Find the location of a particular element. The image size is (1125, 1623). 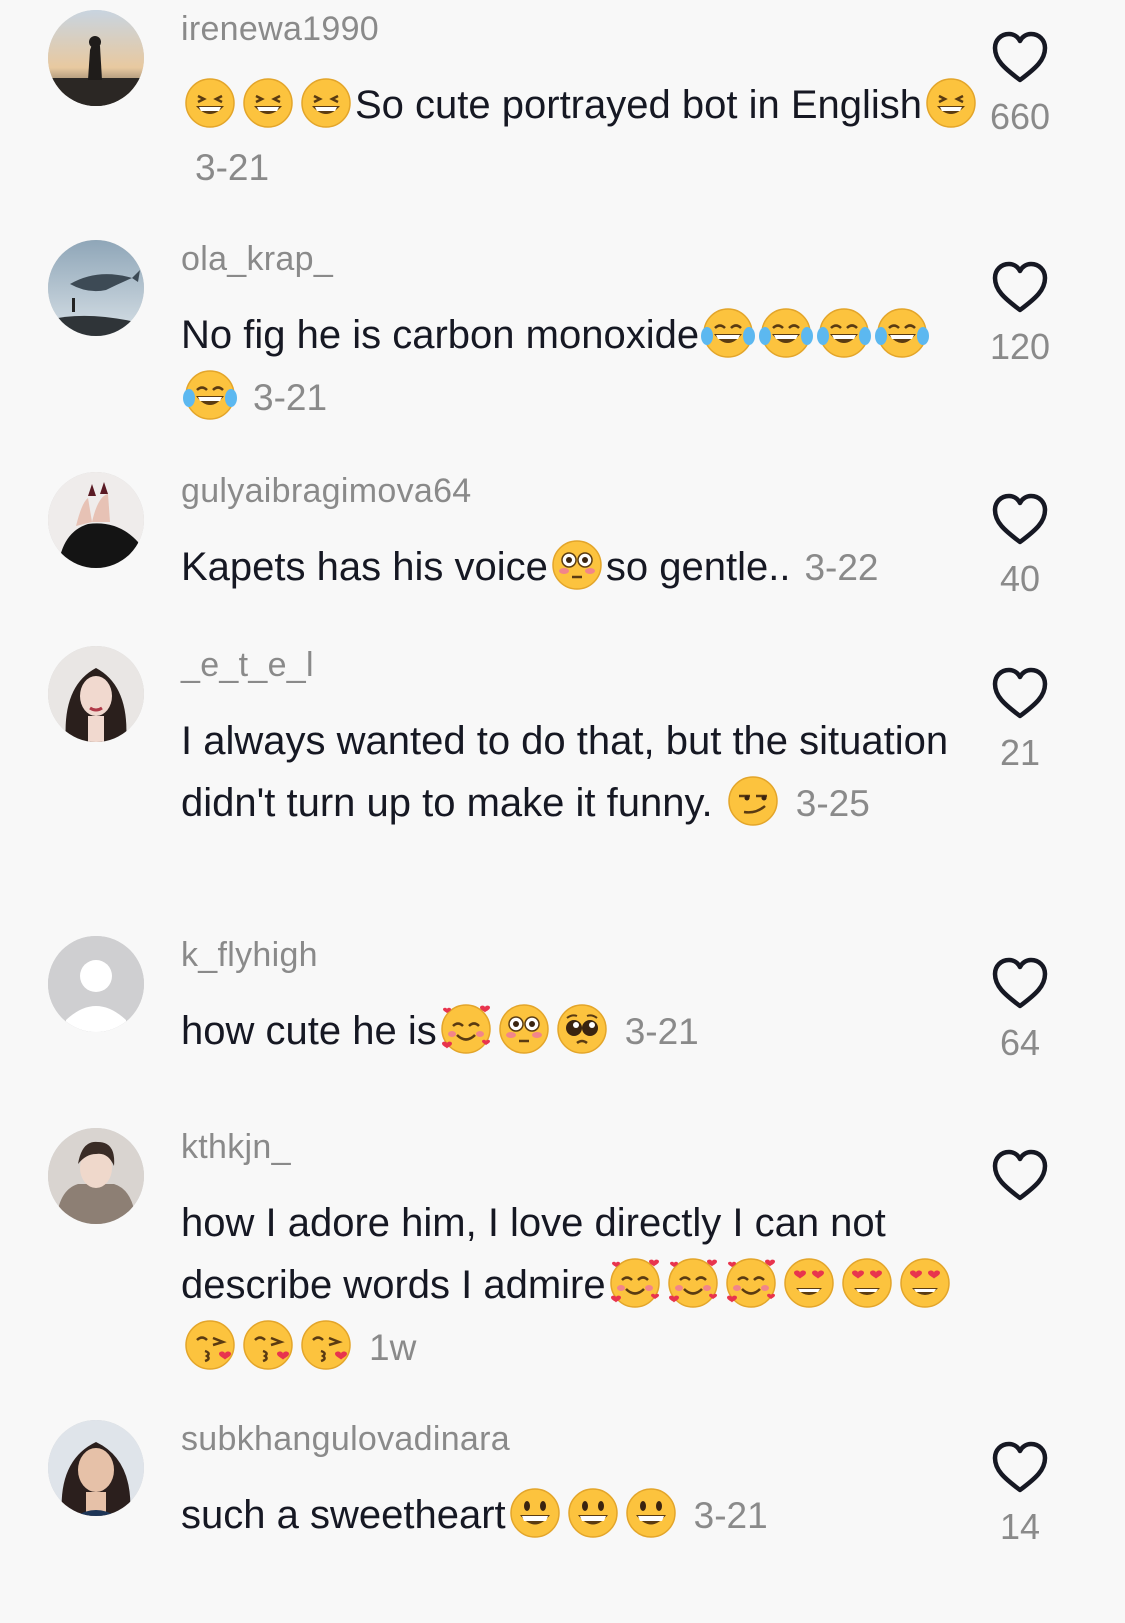

like-button: 21 is located at coordinates (1020, 720).